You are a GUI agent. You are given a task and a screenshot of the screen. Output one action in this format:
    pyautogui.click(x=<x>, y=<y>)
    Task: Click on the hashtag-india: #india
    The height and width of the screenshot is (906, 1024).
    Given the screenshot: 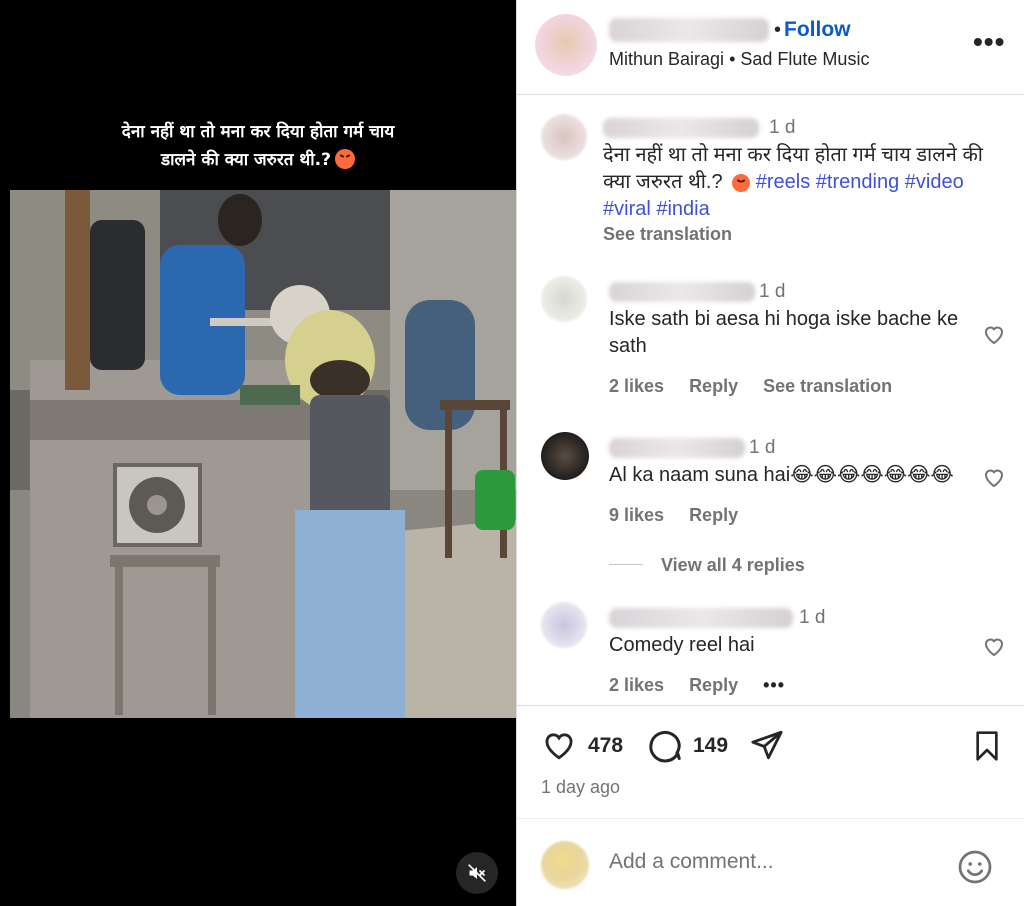 What is the action you would take?
    pyautogui.click(x=682, y=209)
    